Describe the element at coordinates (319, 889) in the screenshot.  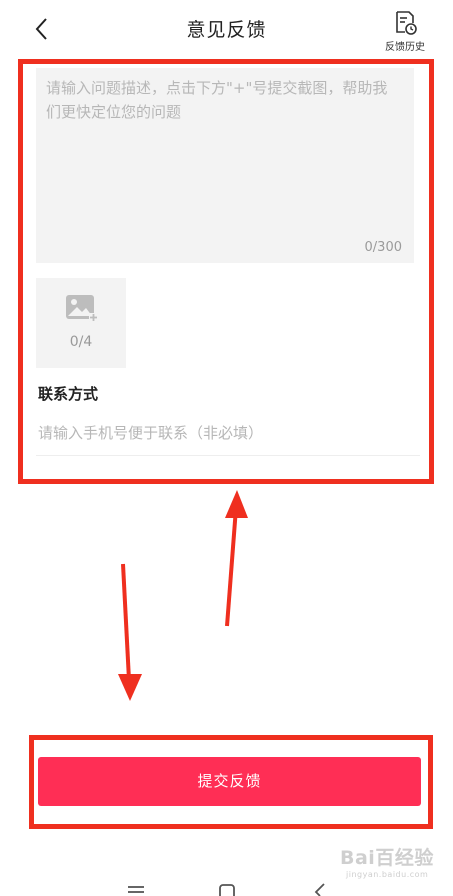
I see `back-nav-icon` at that location.